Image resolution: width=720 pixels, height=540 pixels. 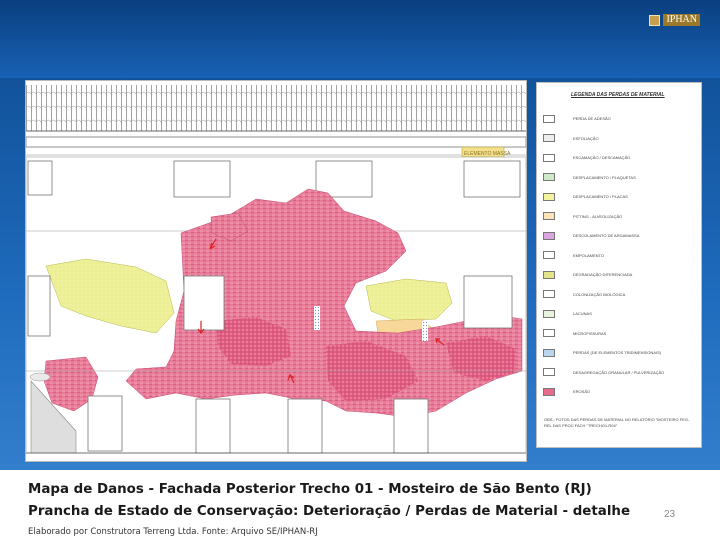 I want to click on legend-item: ESCAMAÇÃO / DESCAMAÇÃO, so click(x=619, y=158).